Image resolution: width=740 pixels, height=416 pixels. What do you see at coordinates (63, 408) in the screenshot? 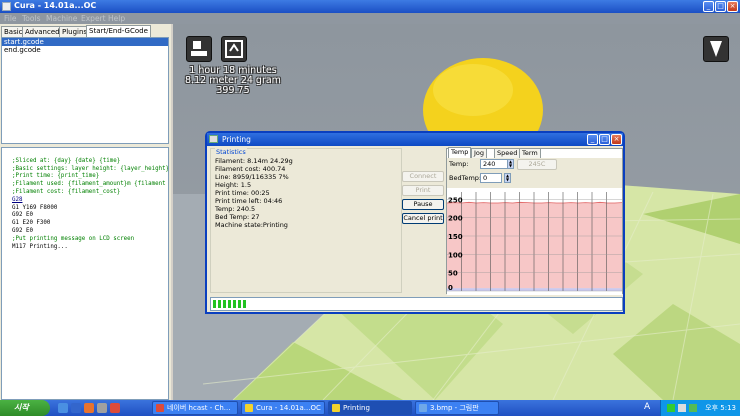
I see `desktop-icon` at bounding box center [63, 408].